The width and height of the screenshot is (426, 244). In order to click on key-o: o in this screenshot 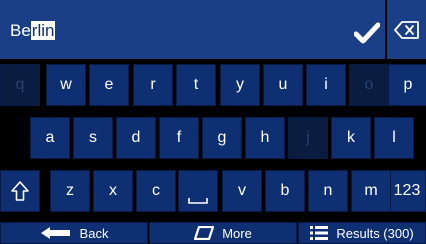, I will do `click(369, 85)`.